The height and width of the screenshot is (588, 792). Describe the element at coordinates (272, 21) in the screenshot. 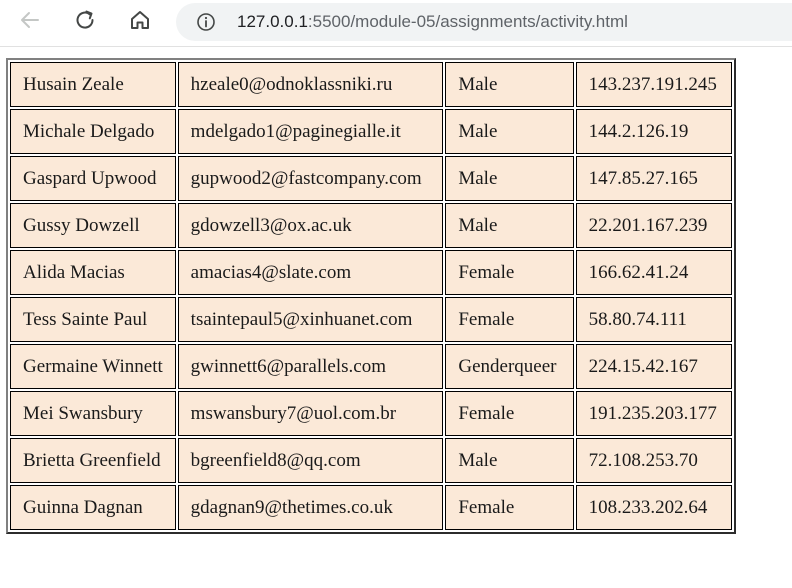

I see `url-host: 127.0.0.1` at that location.